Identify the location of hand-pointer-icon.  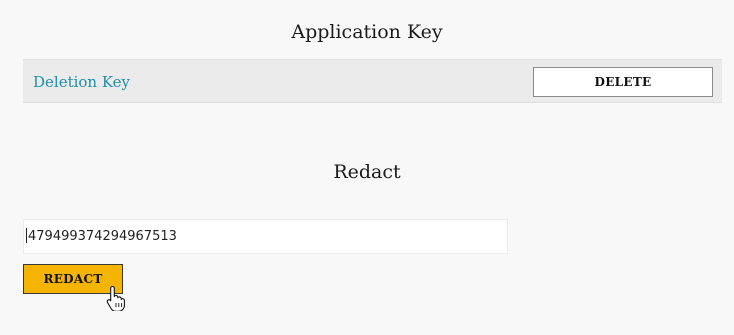
(115, 298).